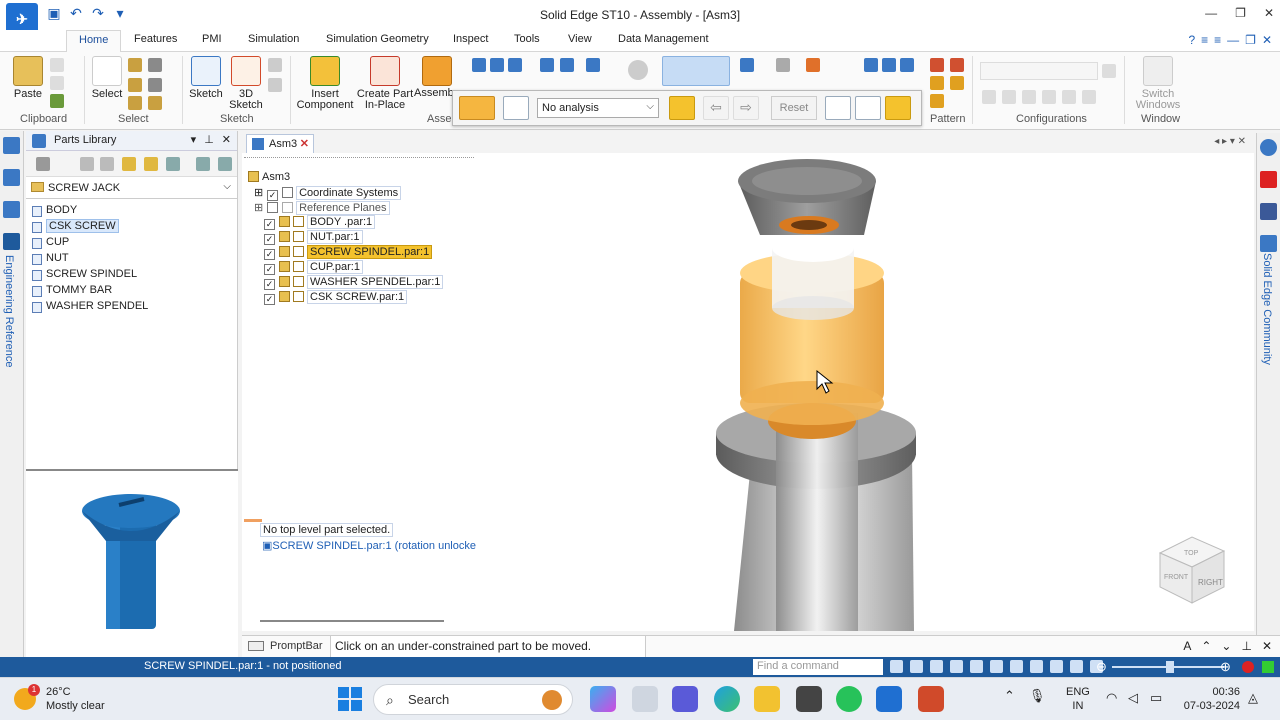 The height and width of the screenshot is (720, 1280). I want to click on tree-row-part: ✓ WASHER SPENDEL.par:1, so click(354, 282).